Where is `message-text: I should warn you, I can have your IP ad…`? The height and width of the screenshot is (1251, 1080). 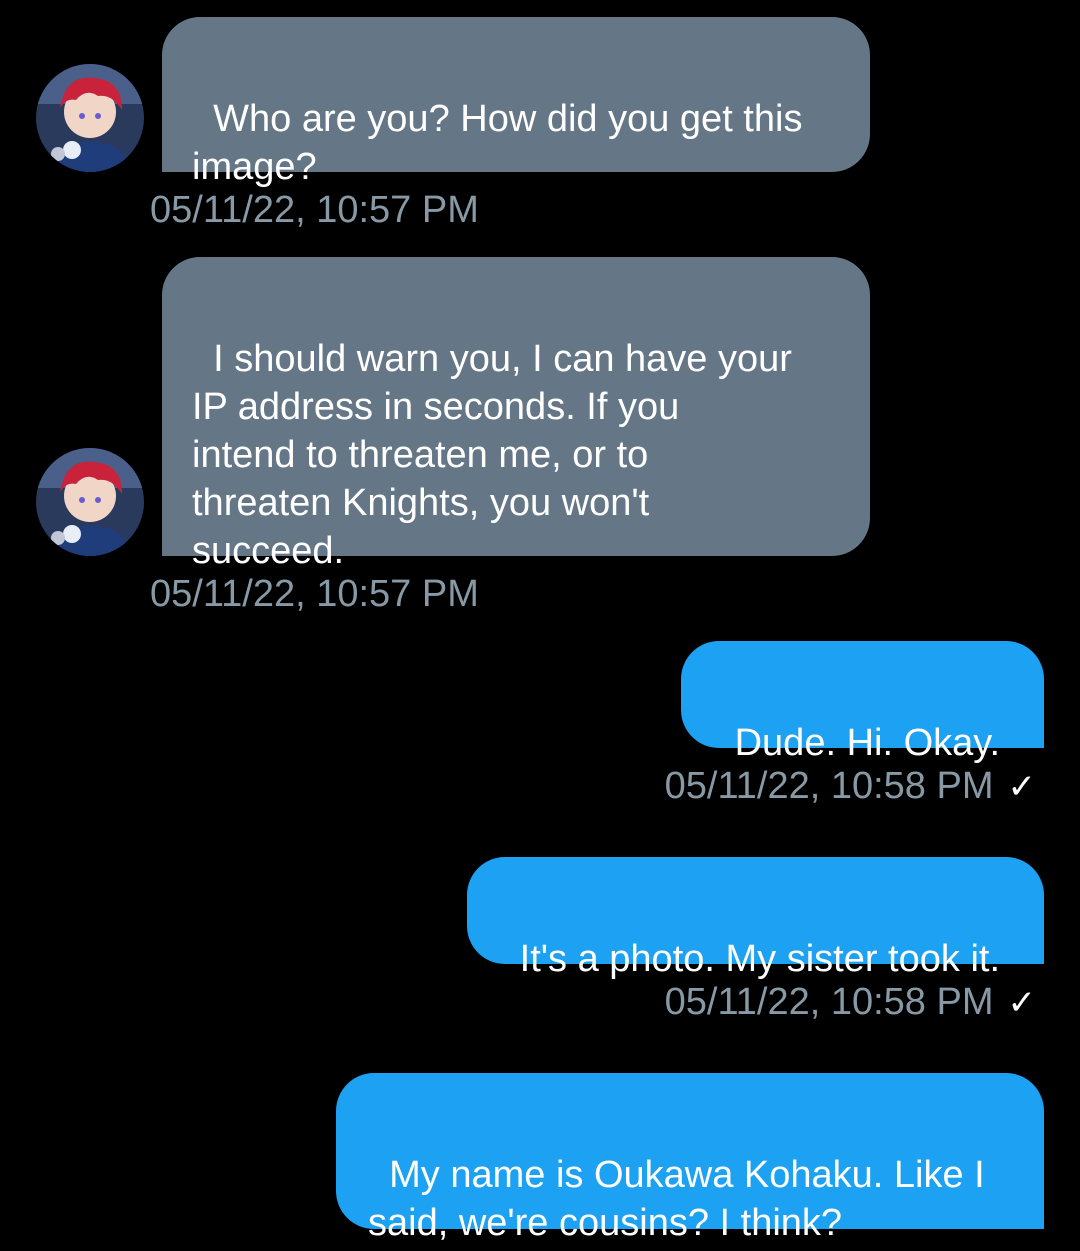 message-text: I should warn you, I can have your IP ad… is located at coordinates (492, 455).